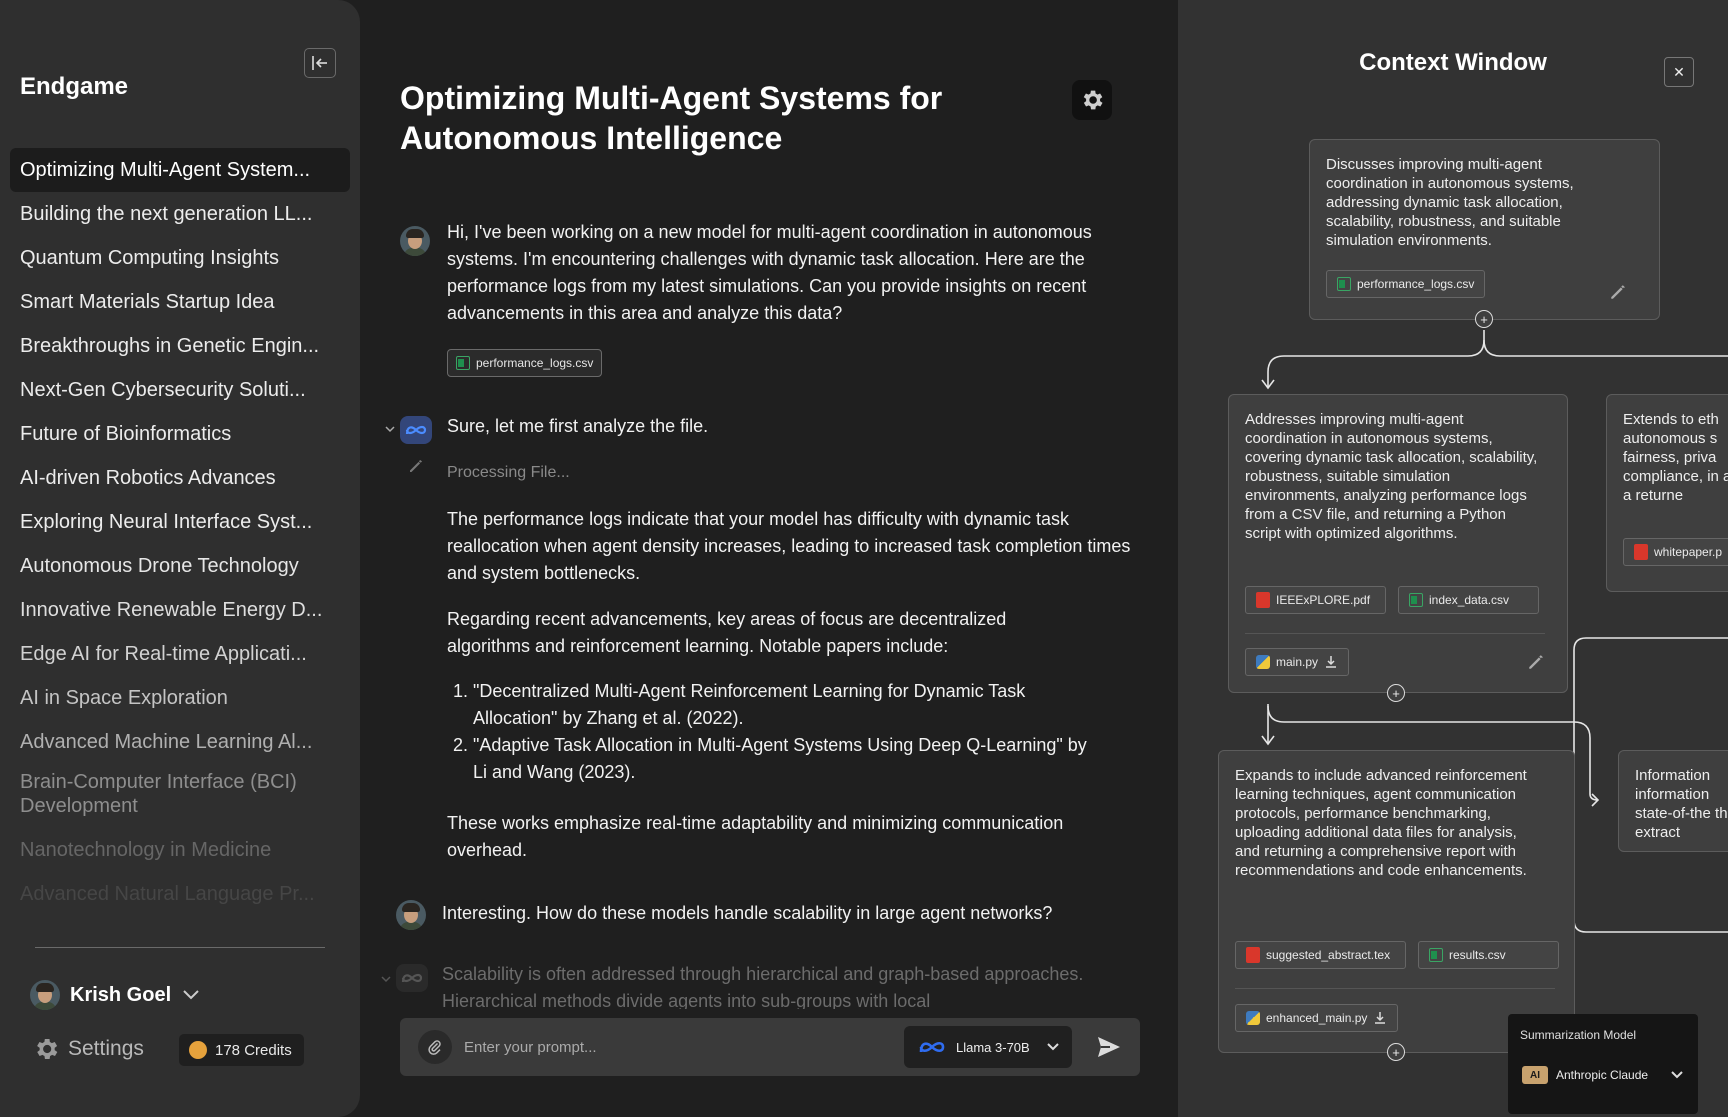 This screenshot has height=1117, width=1728. I want to click on model-label: Llama 3-70B, so click(993, 1047).